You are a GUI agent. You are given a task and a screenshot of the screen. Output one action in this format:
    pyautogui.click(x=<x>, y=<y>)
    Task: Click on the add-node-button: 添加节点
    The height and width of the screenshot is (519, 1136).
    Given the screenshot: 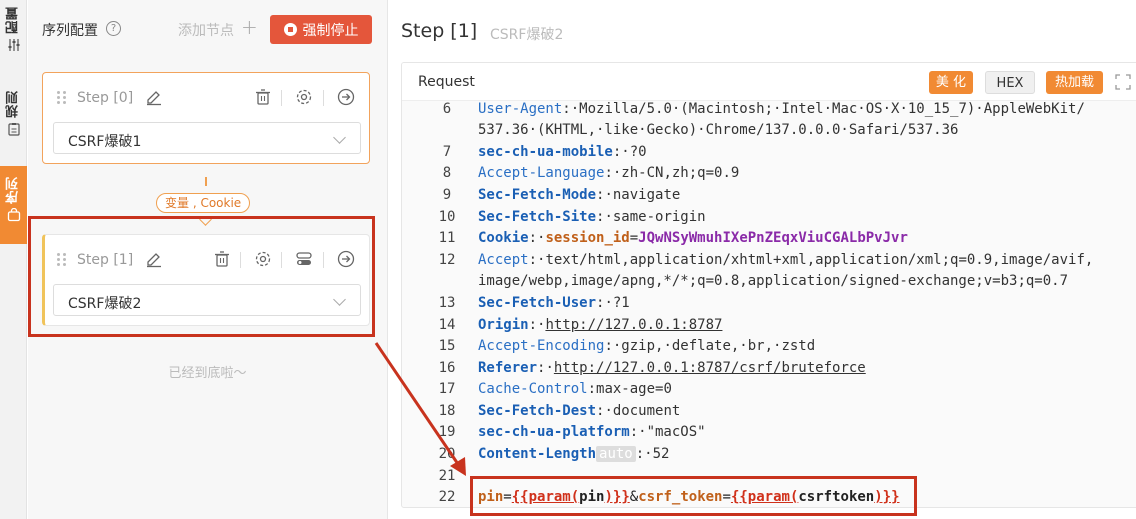 What is the action you would take?
    pyautogui.click(x=206, y=30)
    